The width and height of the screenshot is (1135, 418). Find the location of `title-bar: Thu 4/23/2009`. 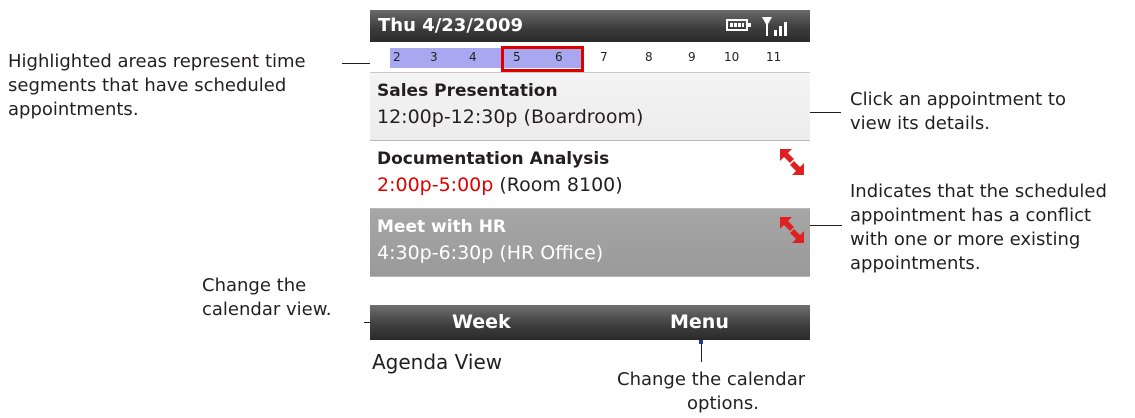

title-bar: Thu 4/23/2009 is located at coordinates (590, 26).